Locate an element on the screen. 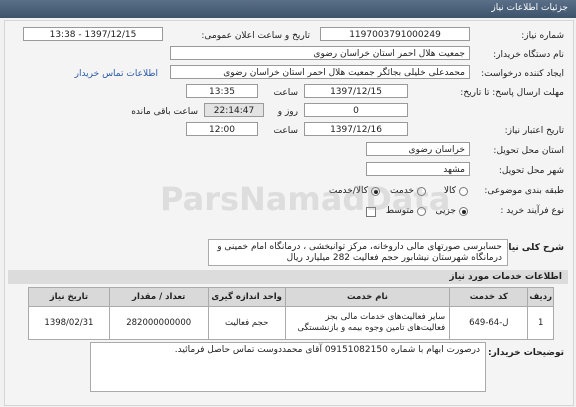 This screenshot has width=576, height=407. validity-time-field: 12:00 is located at coordinates (222, 129).